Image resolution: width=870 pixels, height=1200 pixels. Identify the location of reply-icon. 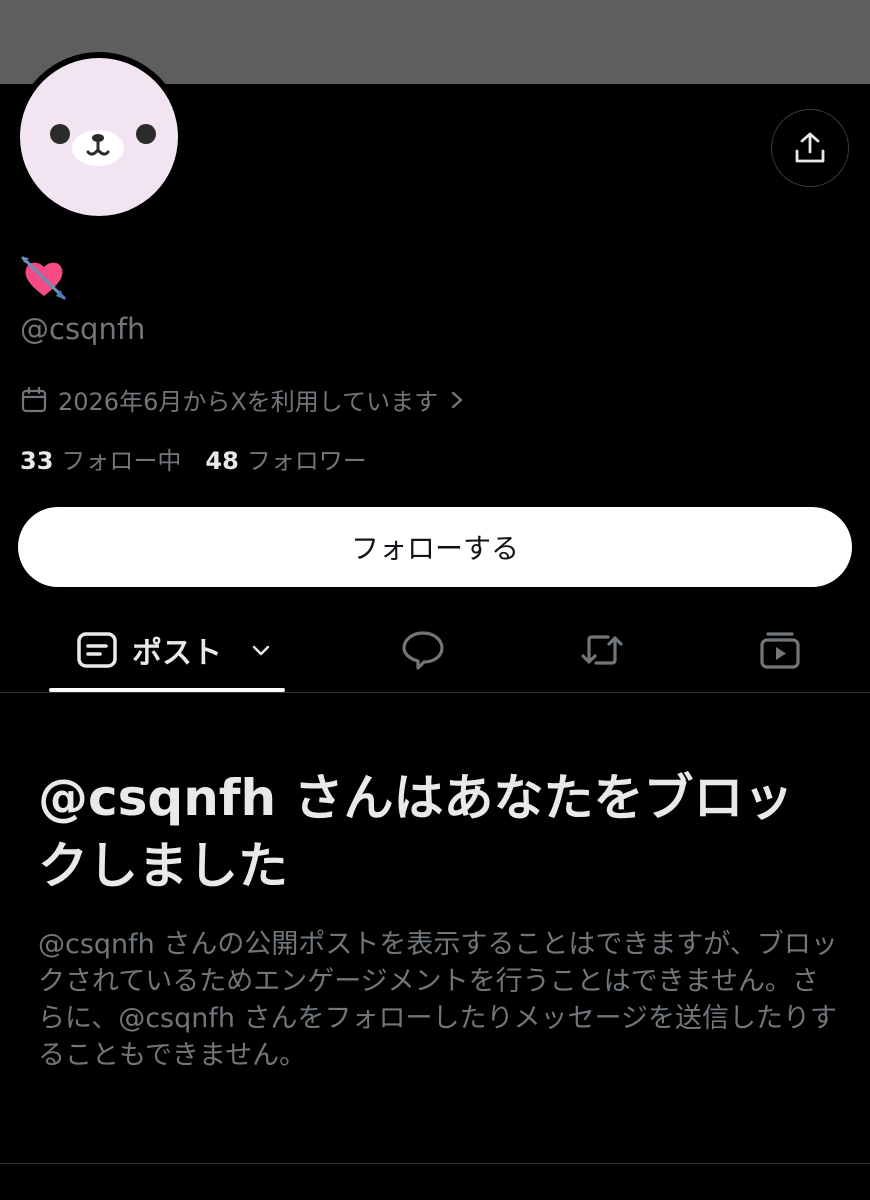
(423, 650).